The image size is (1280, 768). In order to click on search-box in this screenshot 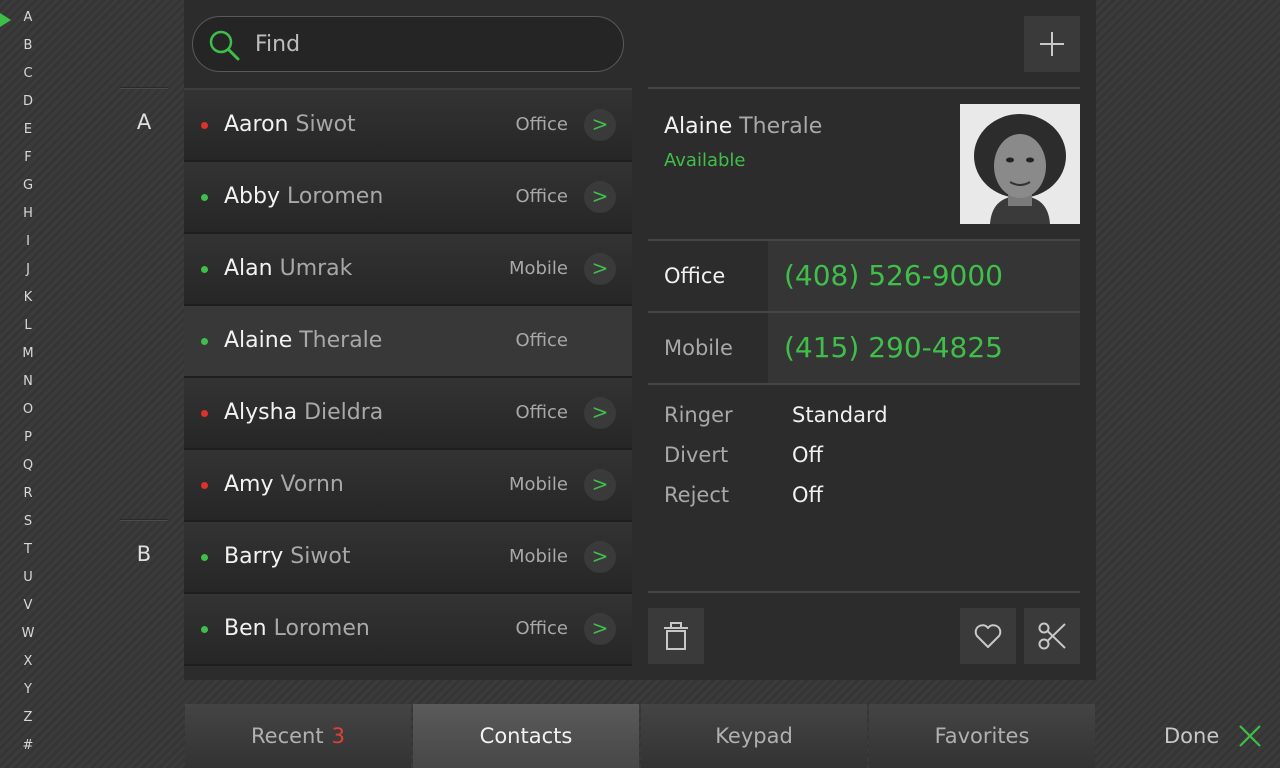, I will do `click(408, 44)`.